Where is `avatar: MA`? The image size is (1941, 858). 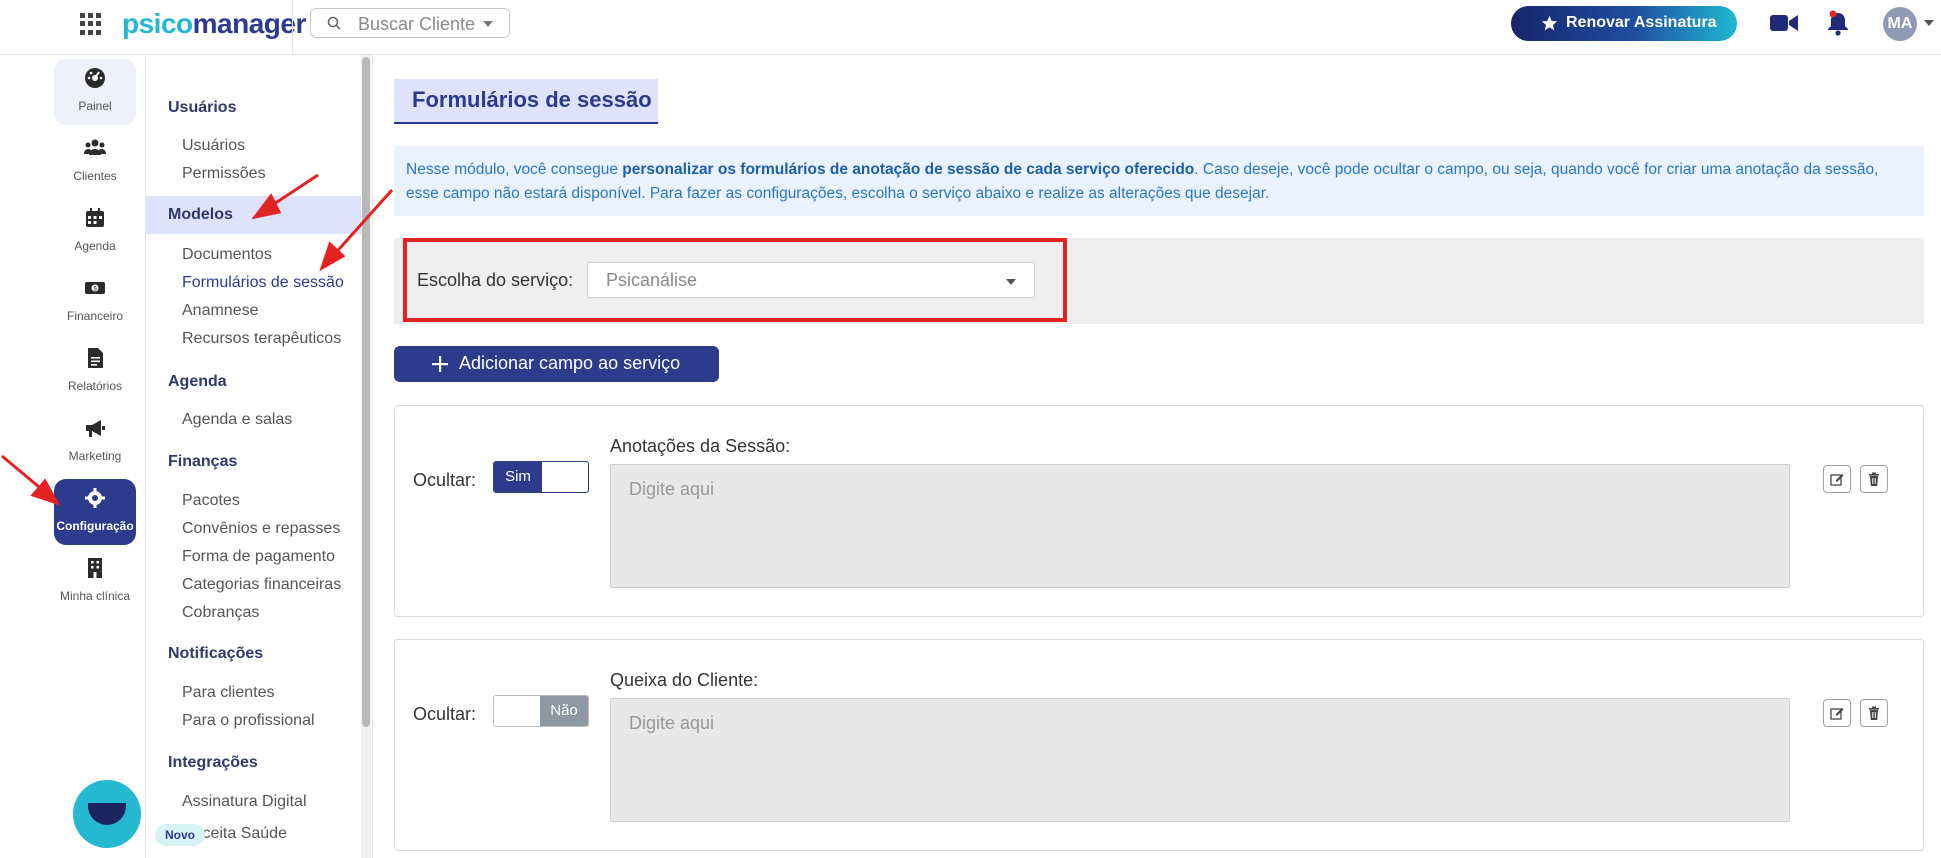 avatar: MA is located at coordinates (1900, 24).